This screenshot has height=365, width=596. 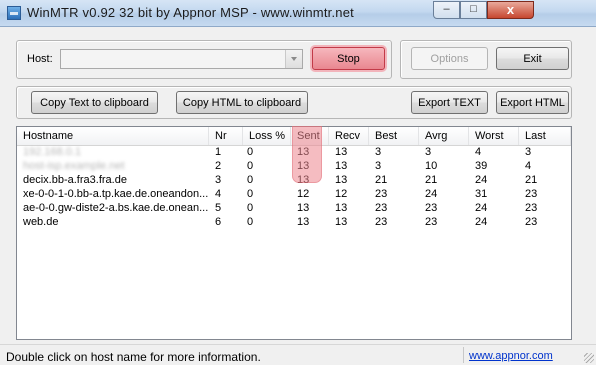 What do you see at coordinates (444, 136) in the screenshot?
I see `column-header-avrg: Avrg` at bounding box center [444, 136].